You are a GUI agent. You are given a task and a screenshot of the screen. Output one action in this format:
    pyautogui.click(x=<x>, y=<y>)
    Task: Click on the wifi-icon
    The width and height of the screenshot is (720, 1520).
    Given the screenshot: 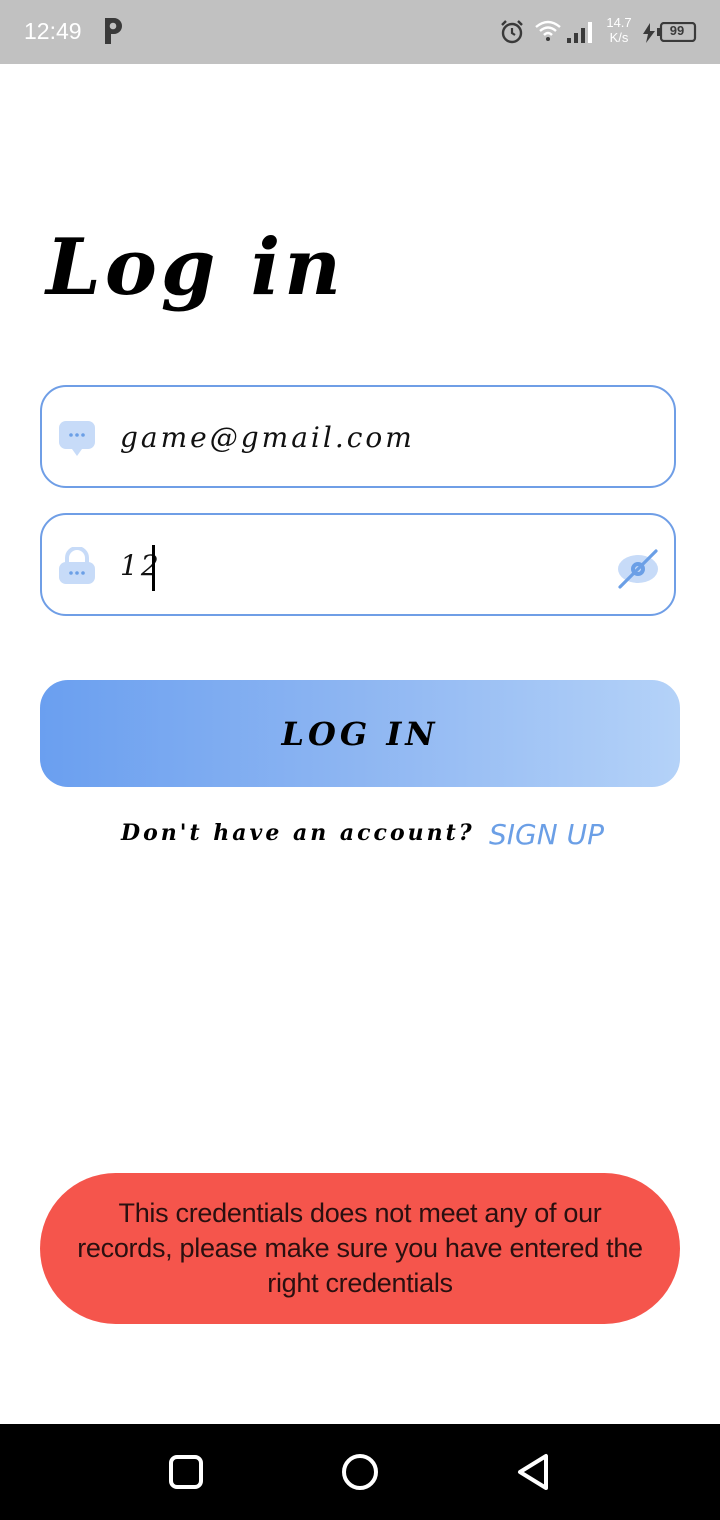 What is the action you would take?
    pyautogui.click(x=548, y=30)
    